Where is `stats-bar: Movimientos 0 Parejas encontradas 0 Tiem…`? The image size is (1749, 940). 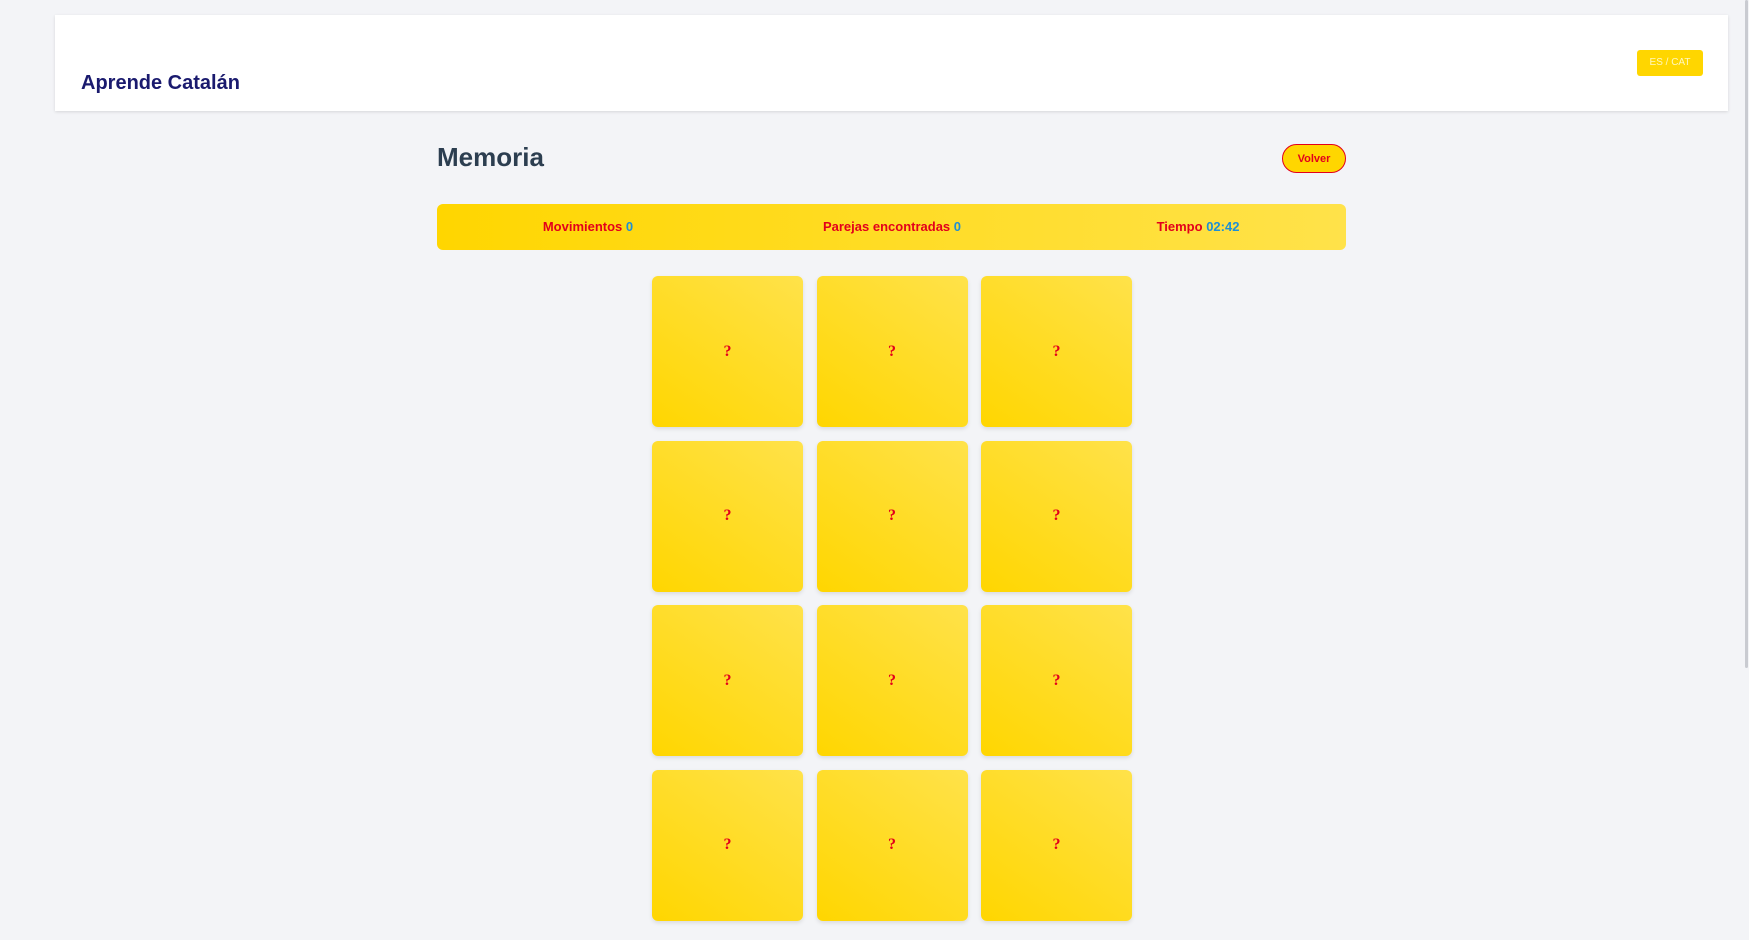 stats-bar: Movimientos 0 Parejas encontradas 0 Tiem… is located at coordinates (891, 227).